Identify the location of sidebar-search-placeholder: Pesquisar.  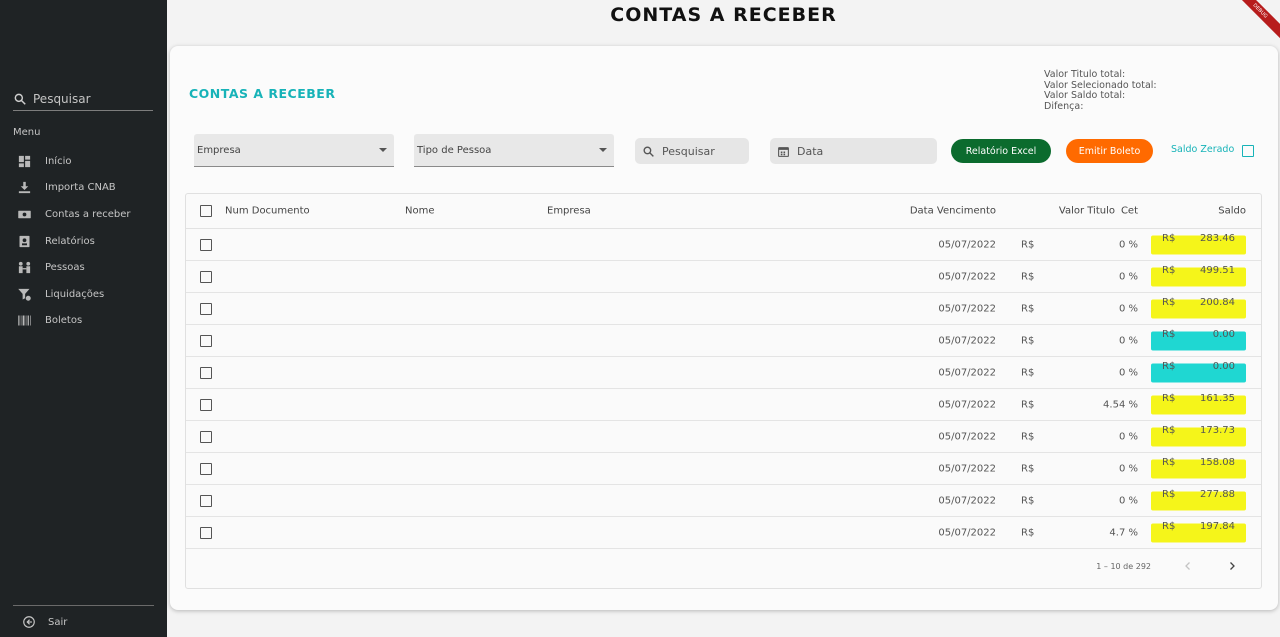
(62, 99).